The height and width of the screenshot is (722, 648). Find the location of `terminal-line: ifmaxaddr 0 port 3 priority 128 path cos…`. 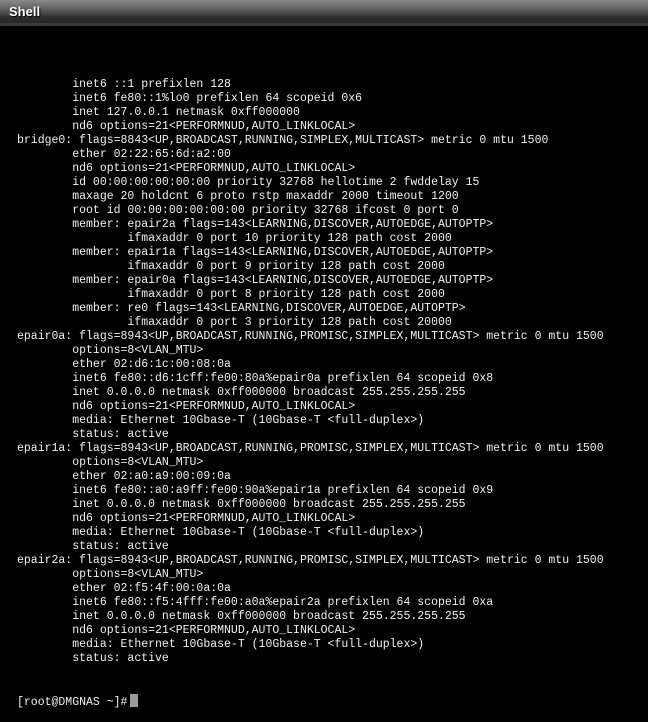

terminal-line: ifmaxaddr 0 port 3 priority 128 path cos… is located at coordinates (234, 322).